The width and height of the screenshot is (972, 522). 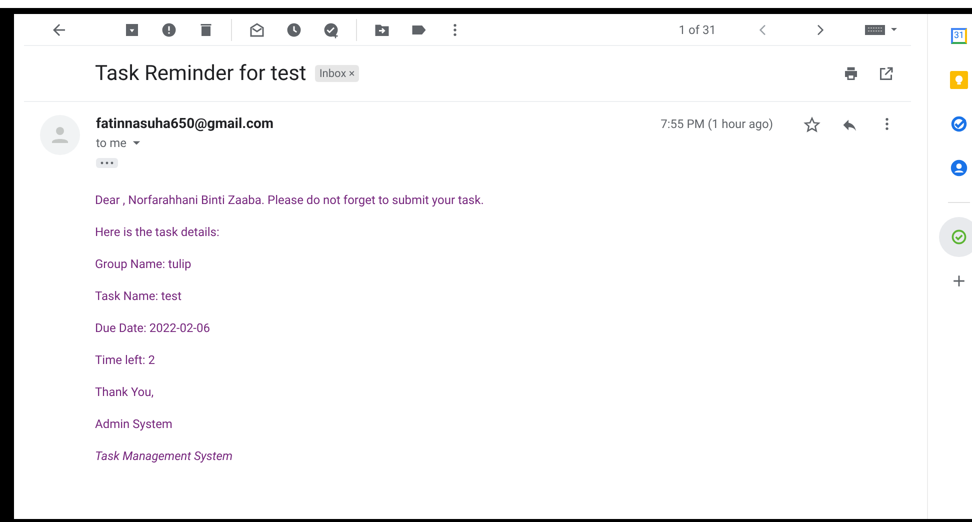 What do you see at coordinates (107, 163) in the screenshot?
I see `show-trimmed-content-icon` at bounding box center [107, 163].